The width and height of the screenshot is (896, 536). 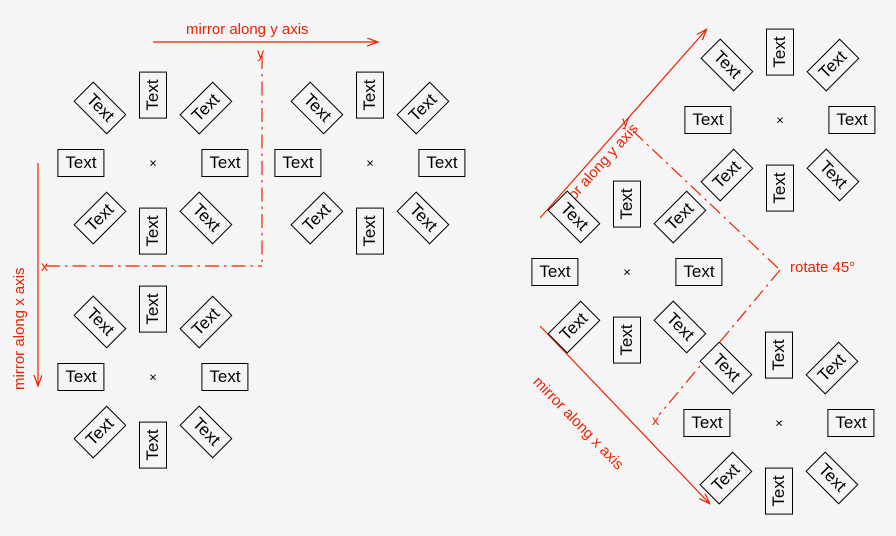 I want to click on text-box-lower-right: Text, so click(x=832, y=478).